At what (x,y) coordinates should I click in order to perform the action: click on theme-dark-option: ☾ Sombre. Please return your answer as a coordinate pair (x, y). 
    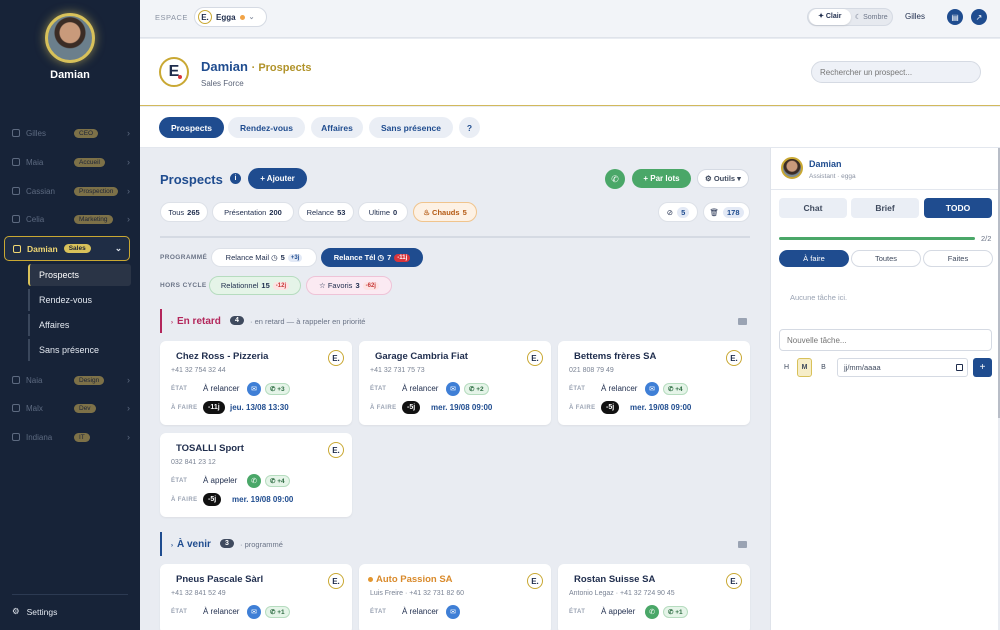
    Looking at the image, I should click on (872, 17).